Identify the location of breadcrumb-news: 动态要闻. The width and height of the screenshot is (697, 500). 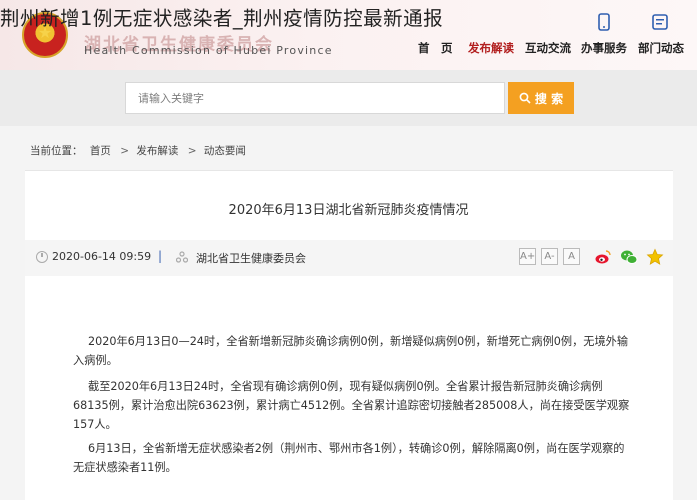
(225, 151).